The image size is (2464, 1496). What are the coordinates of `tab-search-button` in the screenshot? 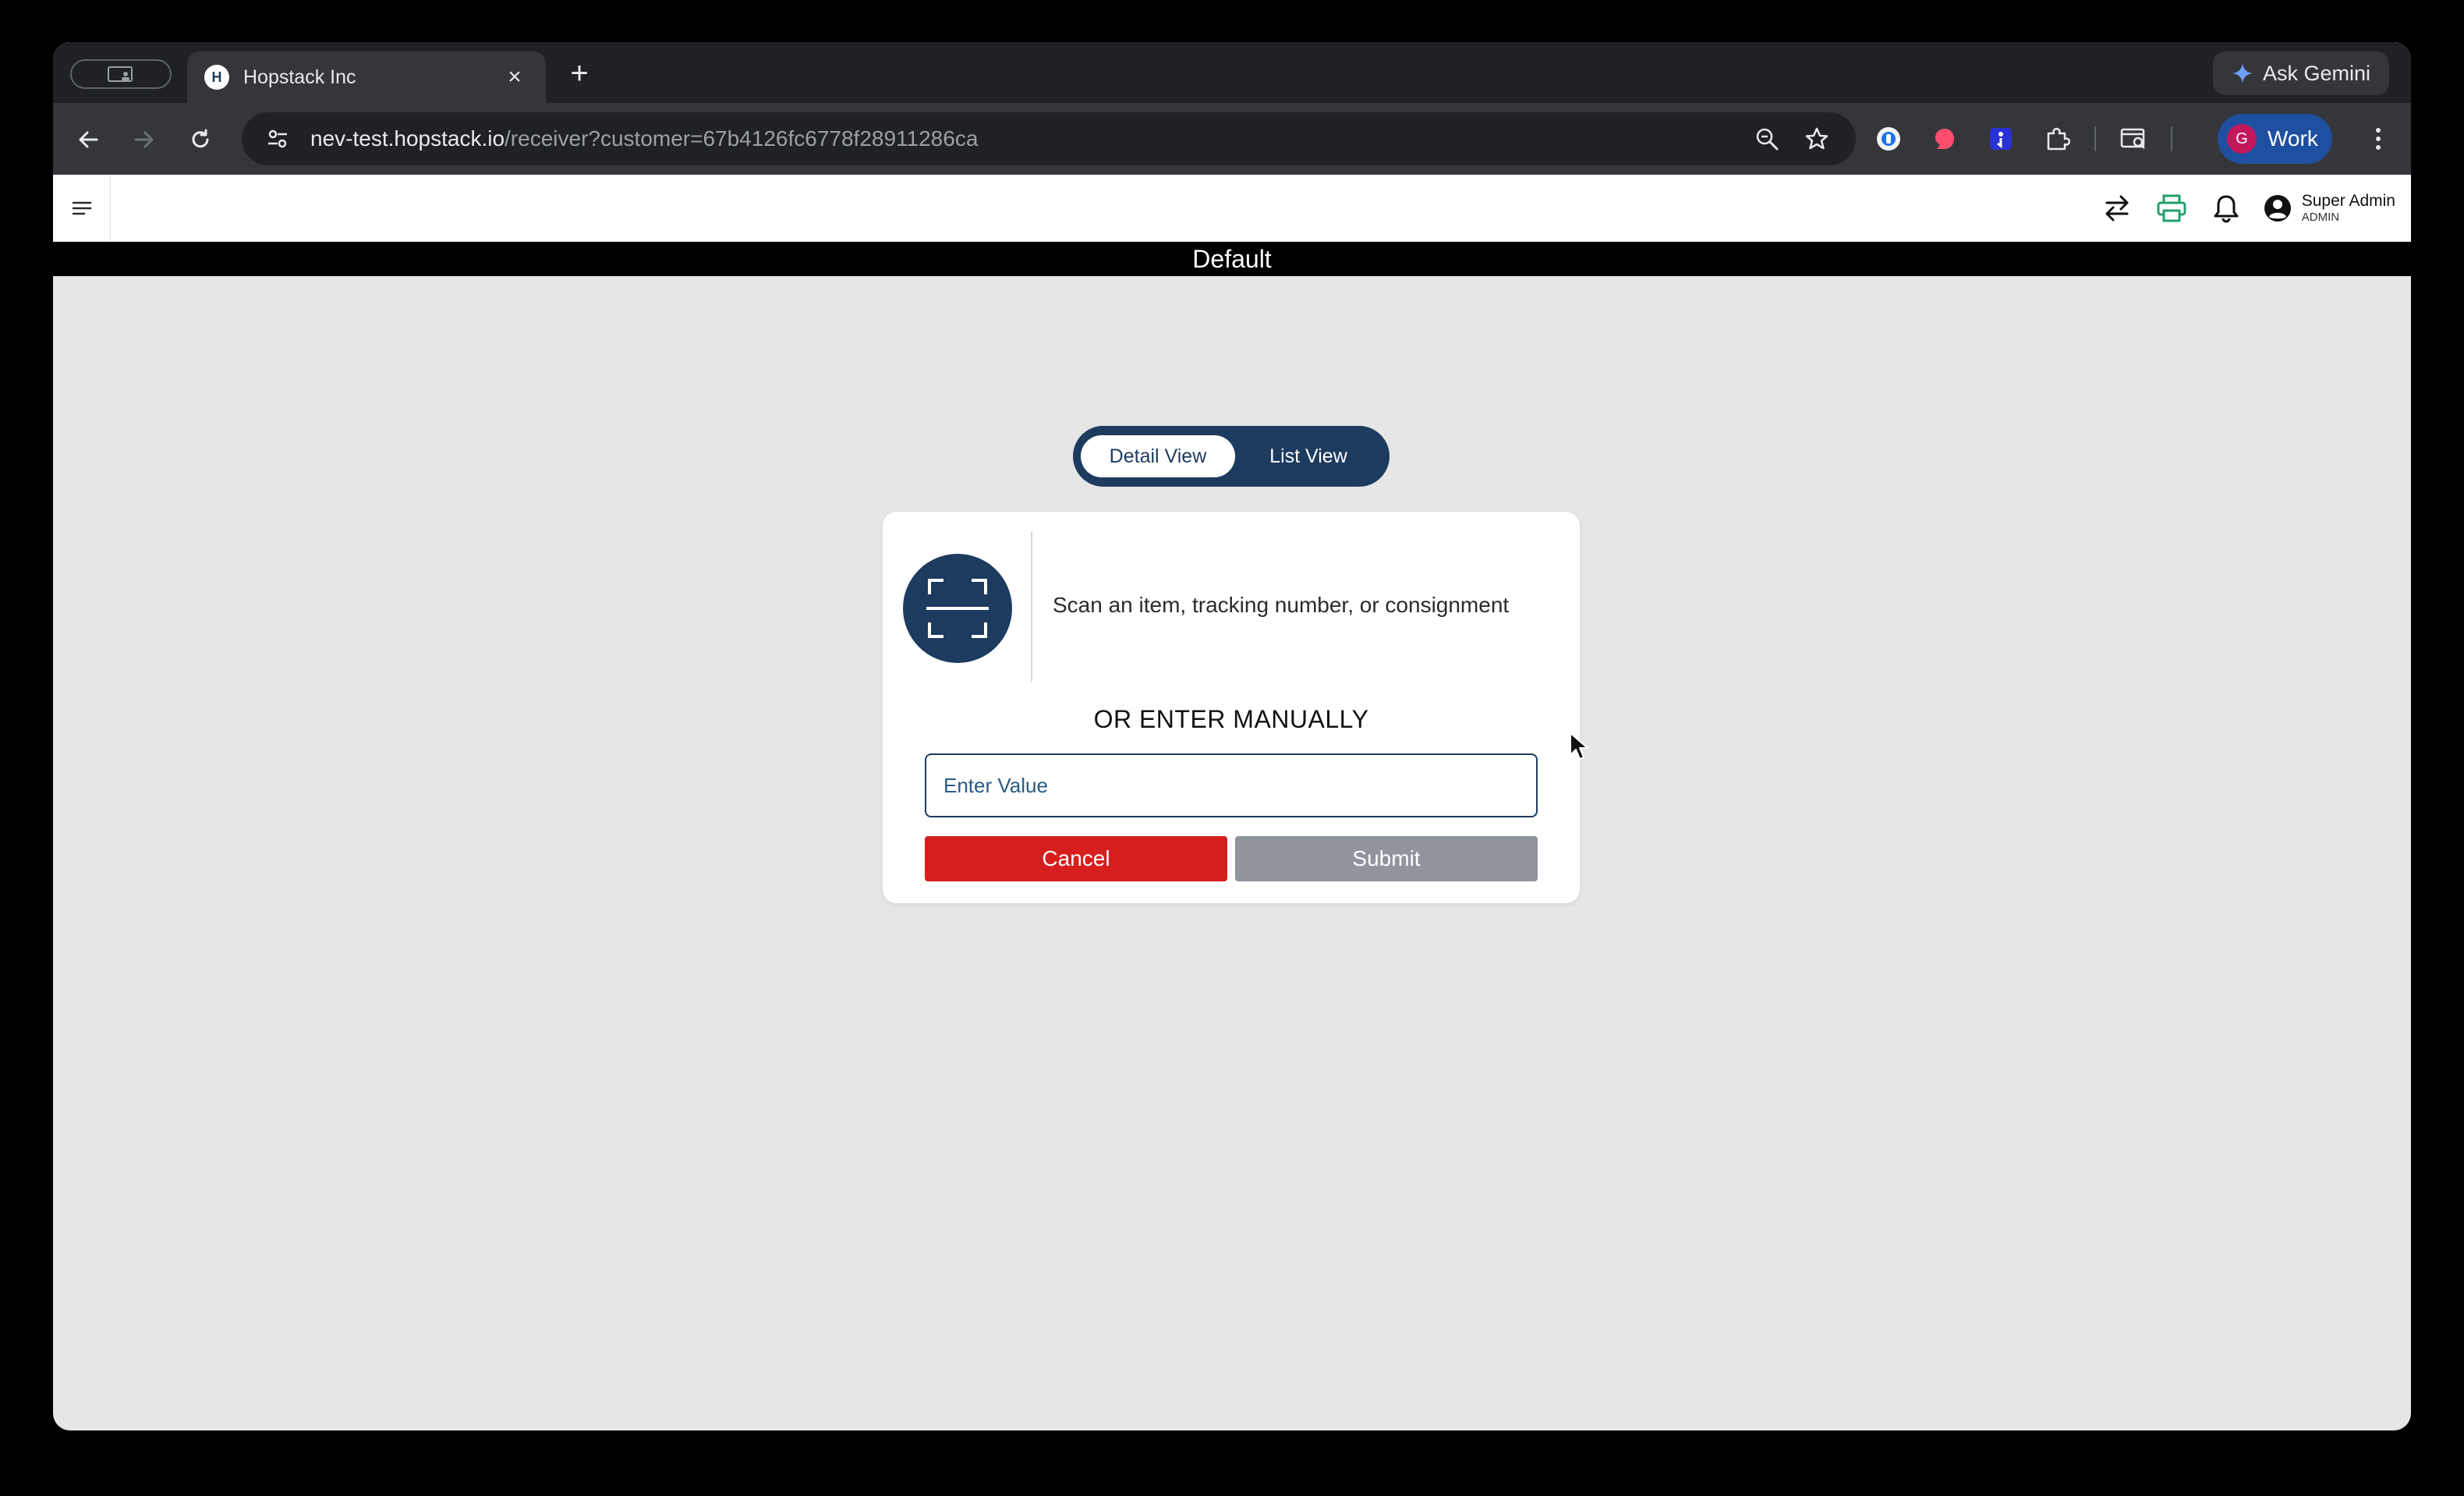 It's located at (121, 74).